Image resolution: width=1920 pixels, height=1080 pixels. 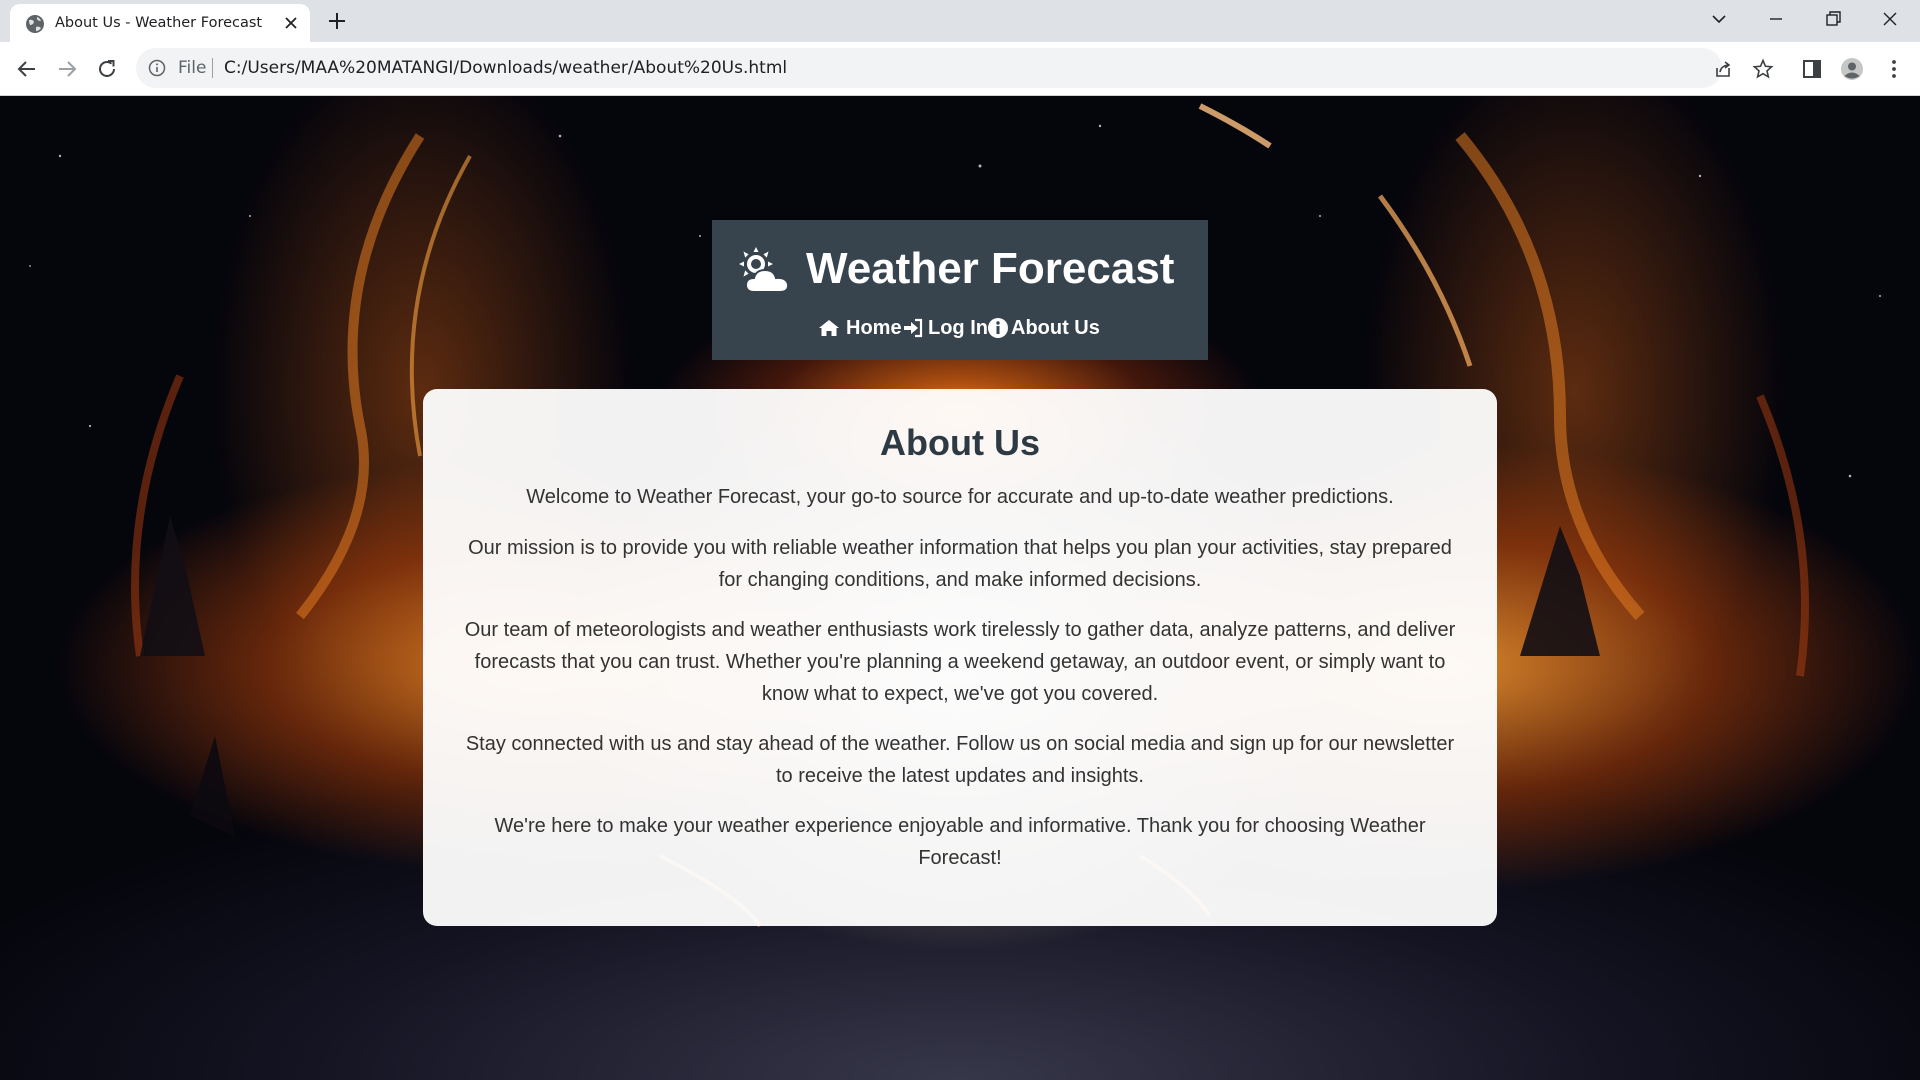 I want to click on sign-in-icon, so click(x=913, y=328).